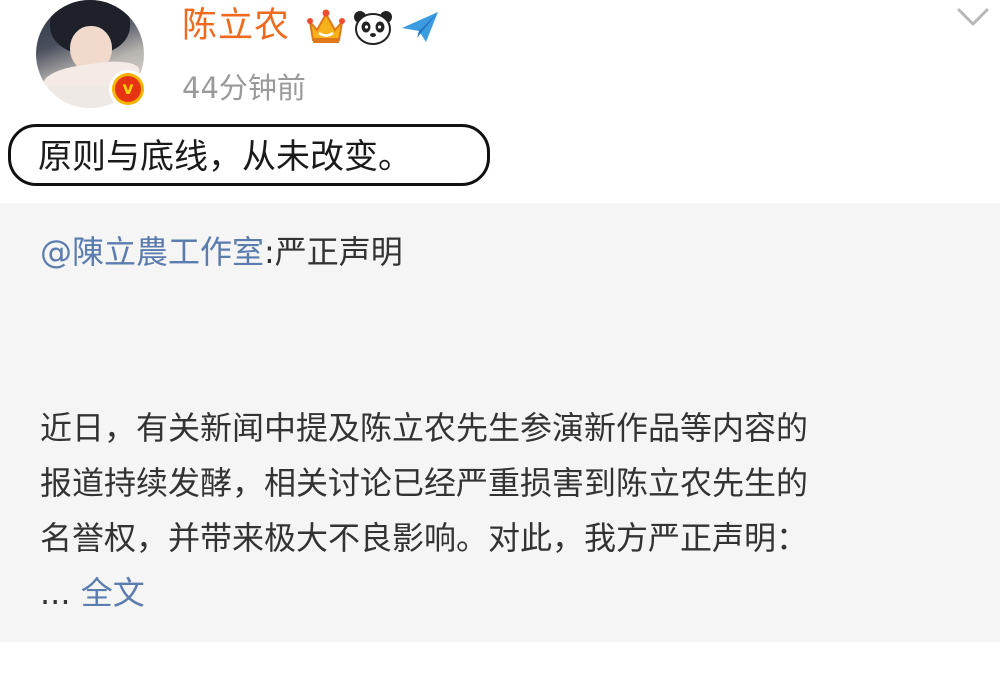  What do you see at coordinates (128, 89) in the screenshot?
I see `verified-v-icon: v` at bounding box center [128, 89].